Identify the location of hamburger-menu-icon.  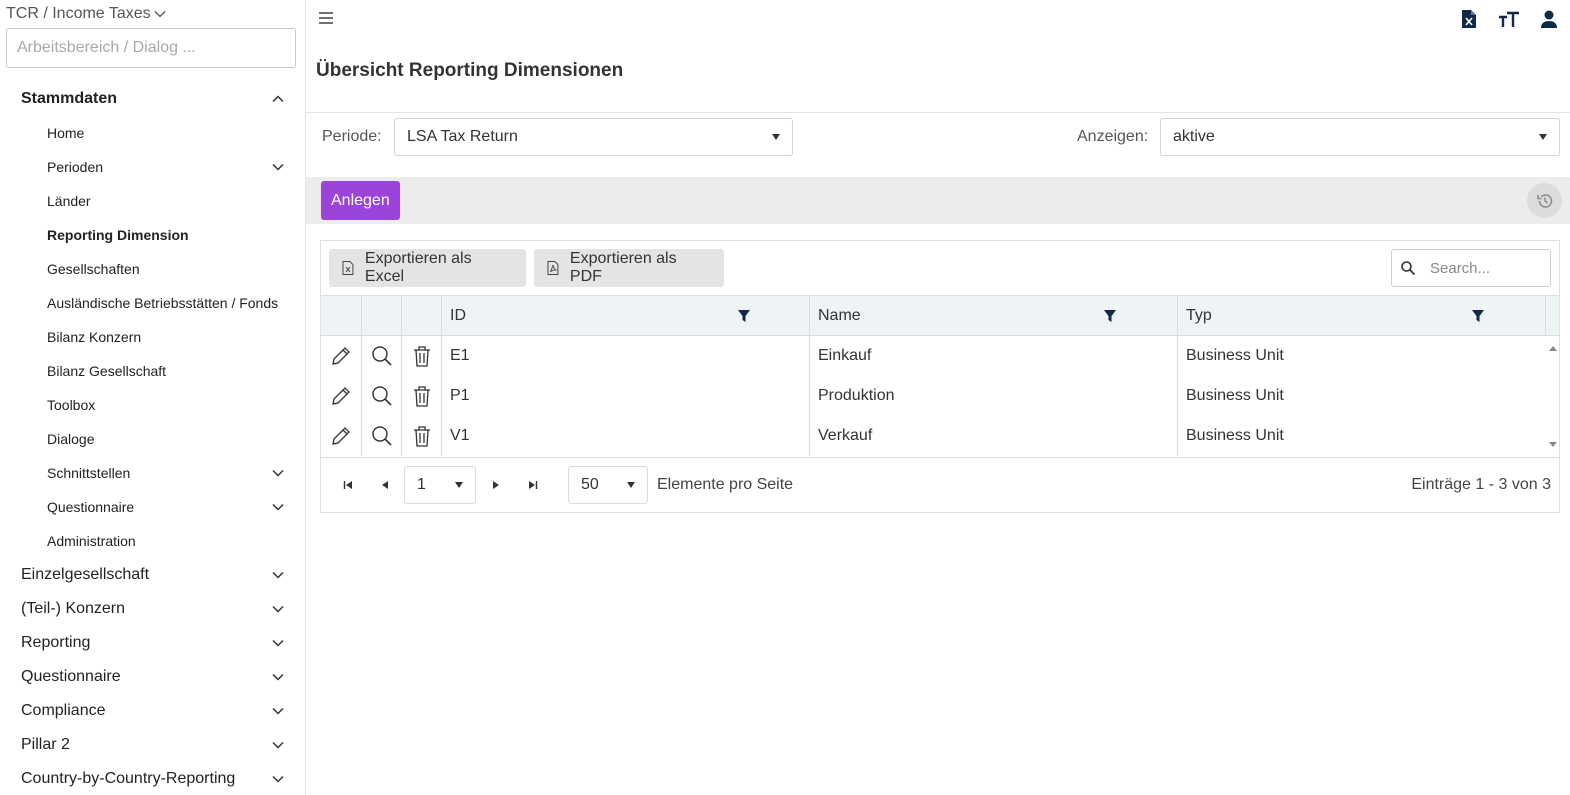
(326, 18).